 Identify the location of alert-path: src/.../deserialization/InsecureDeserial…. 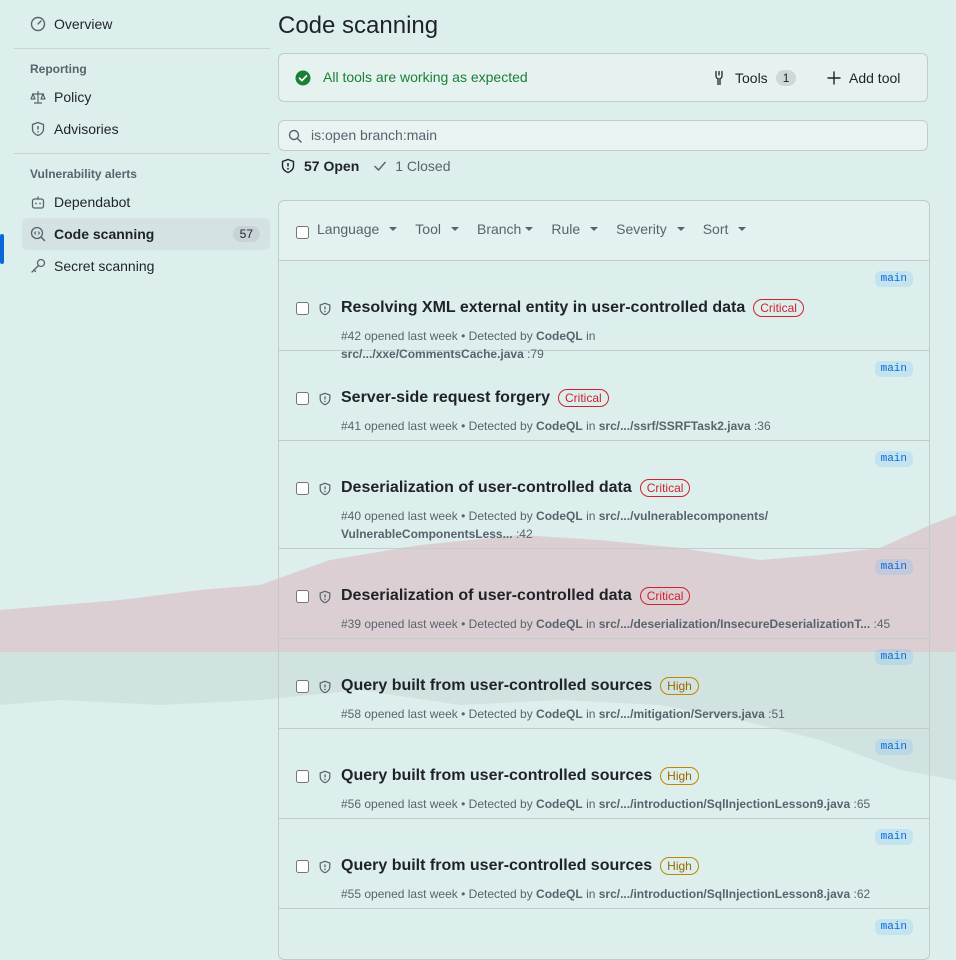
(734, 624).